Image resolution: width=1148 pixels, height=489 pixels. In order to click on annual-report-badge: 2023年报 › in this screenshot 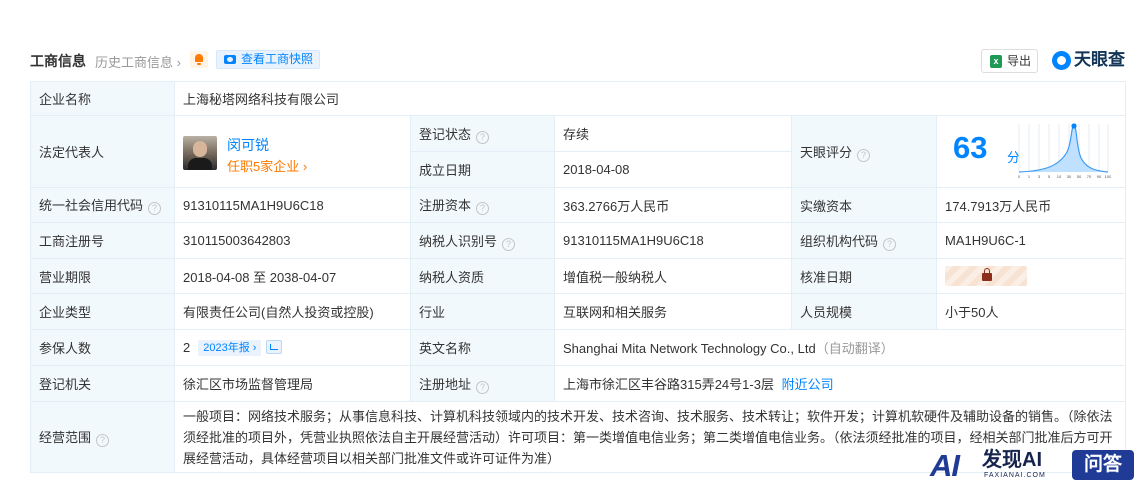, I will do `click(230, 347)`.